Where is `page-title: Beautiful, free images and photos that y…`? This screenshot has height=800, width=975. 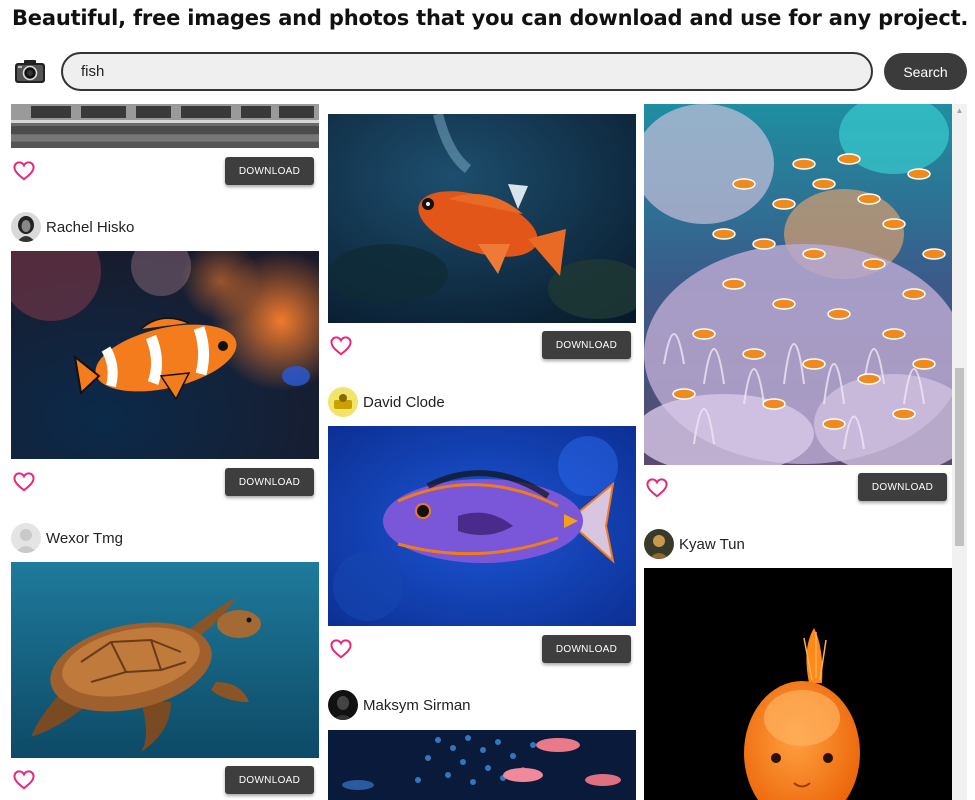
page-title: Beautiful, free images and photos that y… is located at coordinates (490, 18).